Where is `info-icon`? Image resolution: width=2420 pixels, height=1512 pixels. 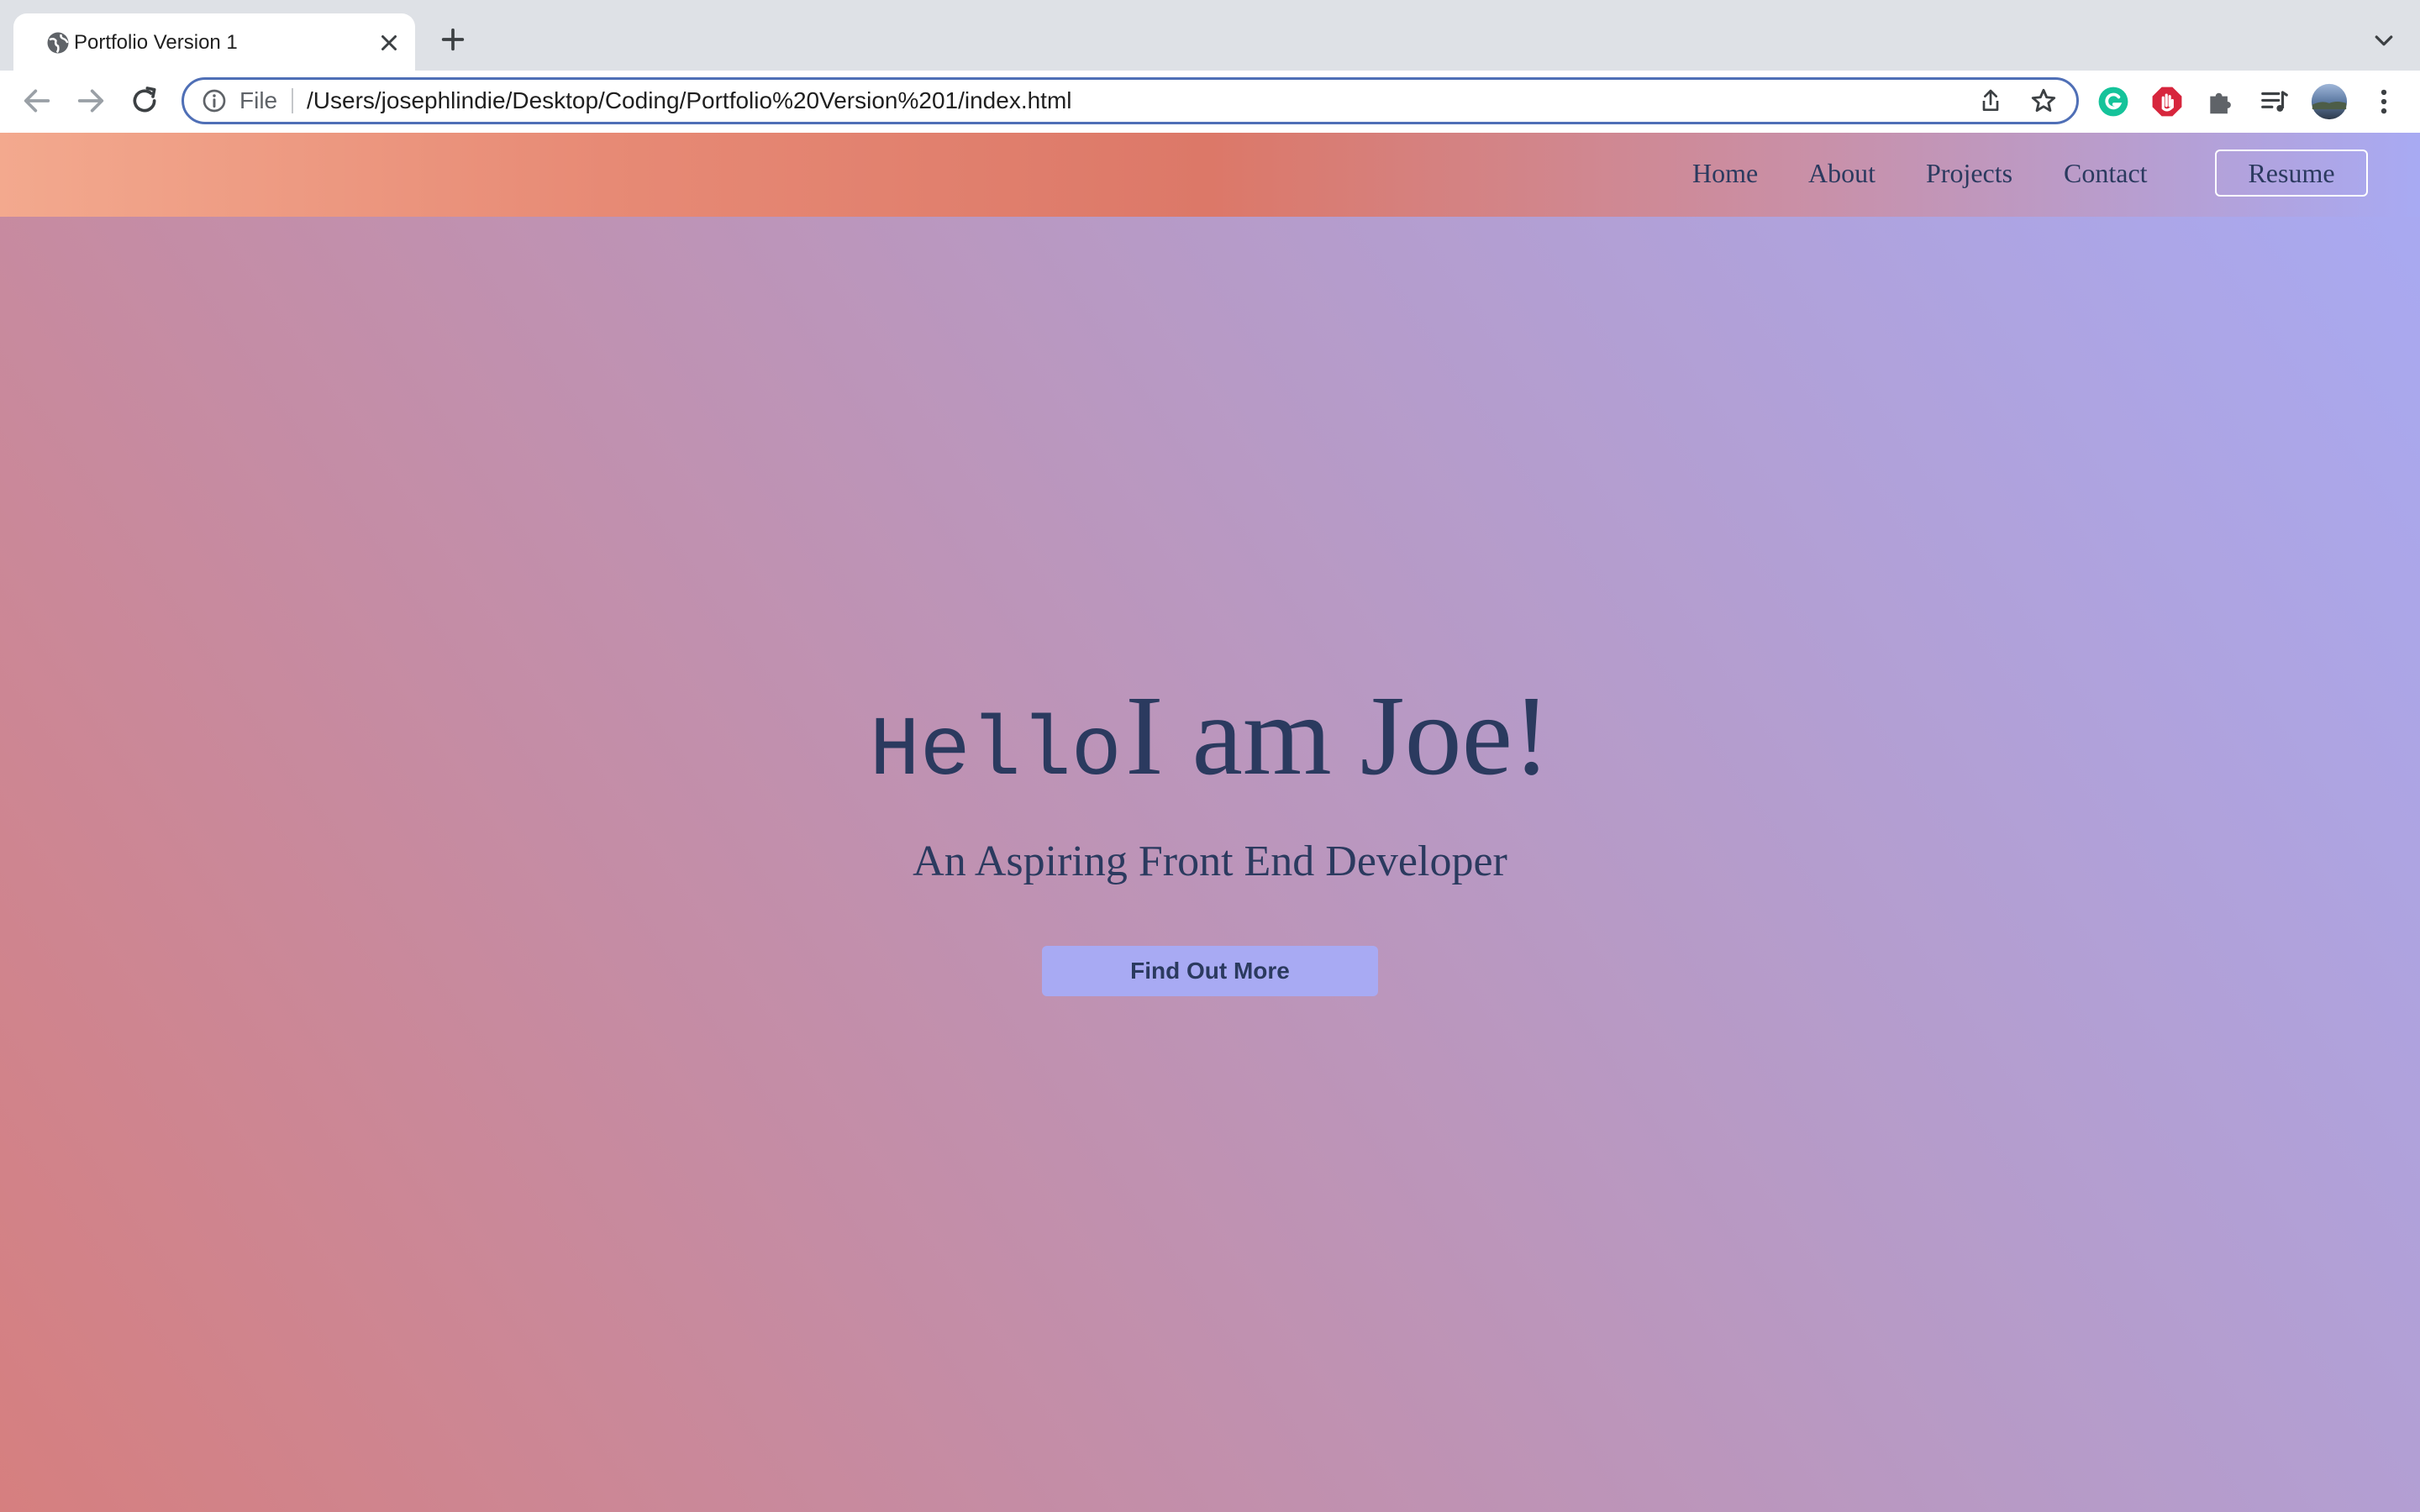 info-icon is located at coordinates (214, 100).